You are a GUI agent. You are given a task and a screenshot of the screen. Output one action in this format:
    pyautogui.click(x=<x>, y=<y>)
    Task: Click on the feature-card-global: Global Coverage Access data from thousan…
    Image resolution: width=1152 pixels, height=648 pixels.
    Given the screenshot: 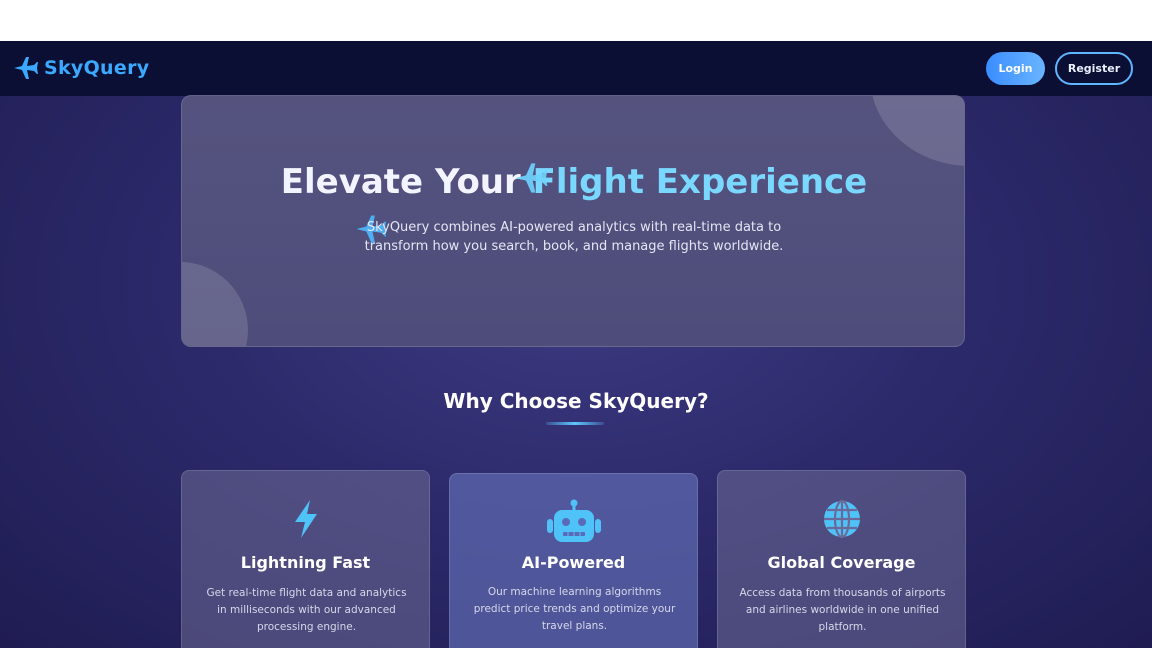 What is the action you would take?
    pyautogui.click(x=841, y=559)
    